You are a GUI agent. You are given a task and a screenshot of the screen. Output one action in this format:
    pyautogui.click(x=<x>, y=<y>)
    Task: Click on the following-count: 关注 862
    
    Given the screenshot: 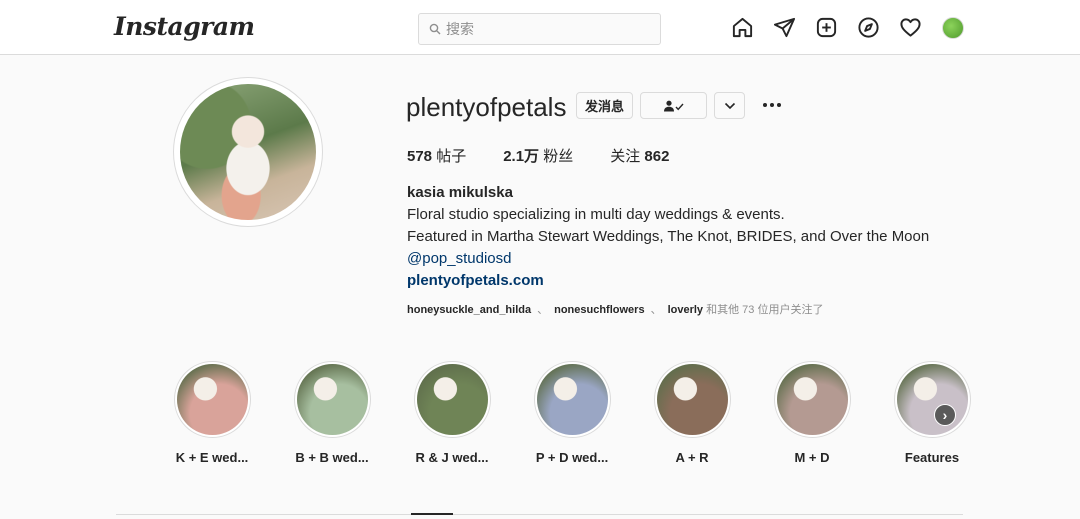 What is the action you would take?
    pyautogui.click(x=639, y=155)
    